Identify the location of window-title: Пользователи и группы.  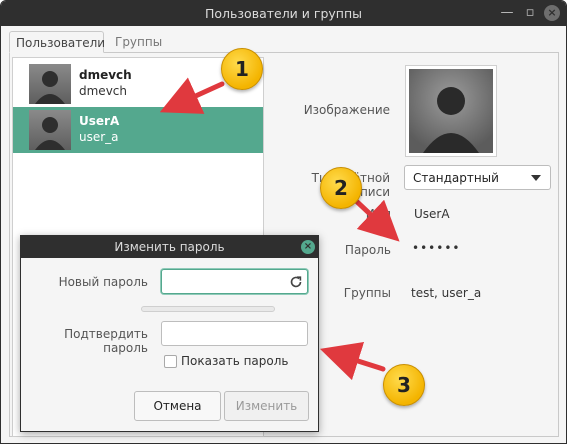
(283, 13).